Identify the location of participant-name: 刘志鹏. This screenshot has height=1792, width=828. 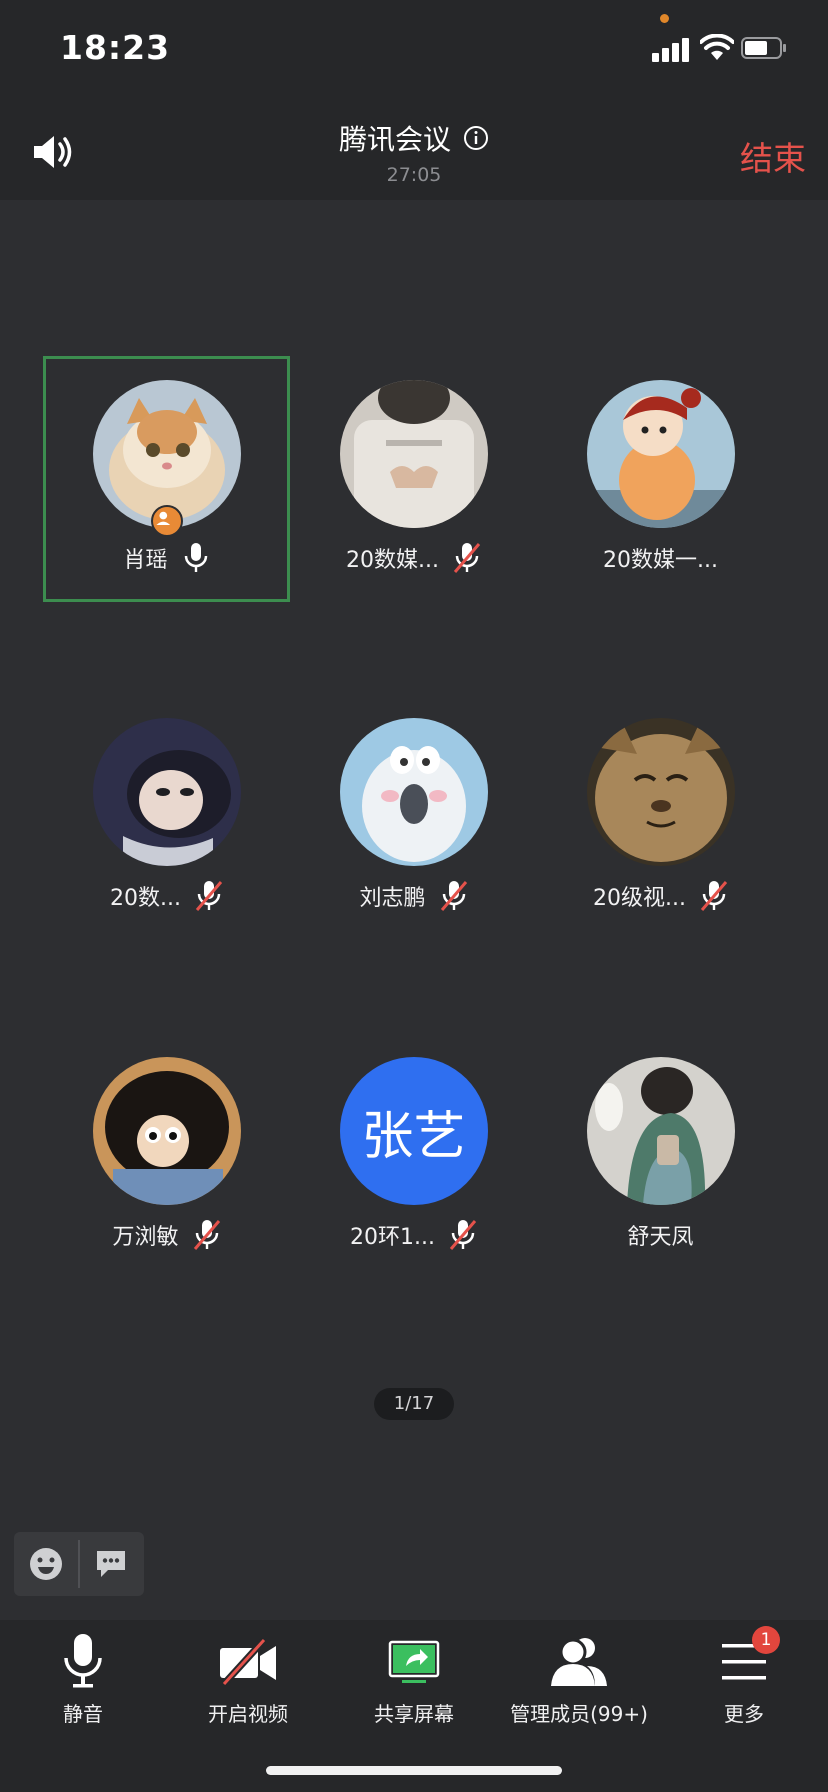
(392, 898).